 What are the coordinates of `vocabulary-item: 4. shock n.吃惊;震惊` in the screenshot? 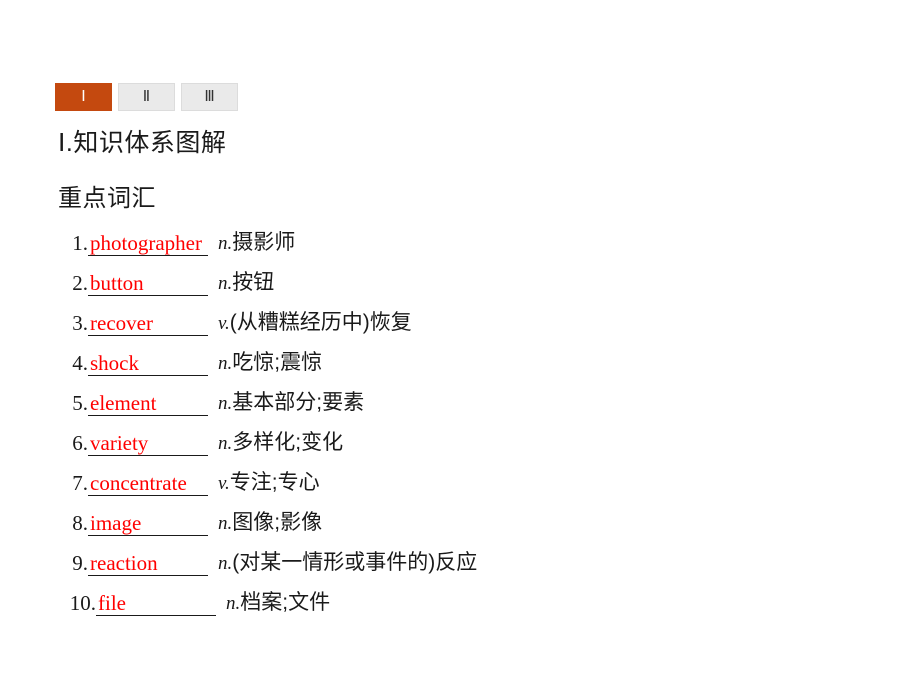 It's located at (478, 368).